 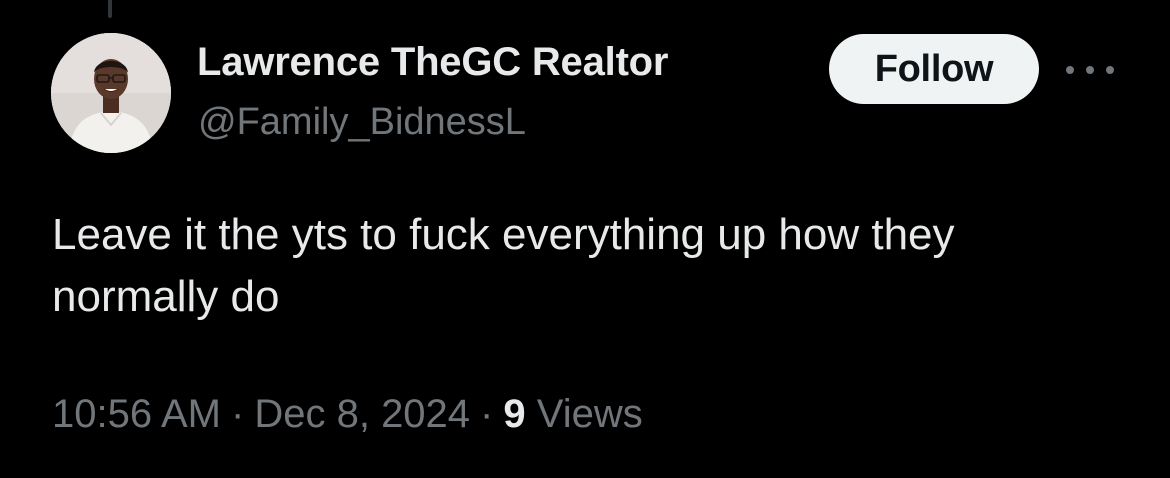 What do you see at coordinates (432, 62) in the screenshot?
I see `author-display-name: Lawrence TheGC Realtor` at bounding box center [432, 62].